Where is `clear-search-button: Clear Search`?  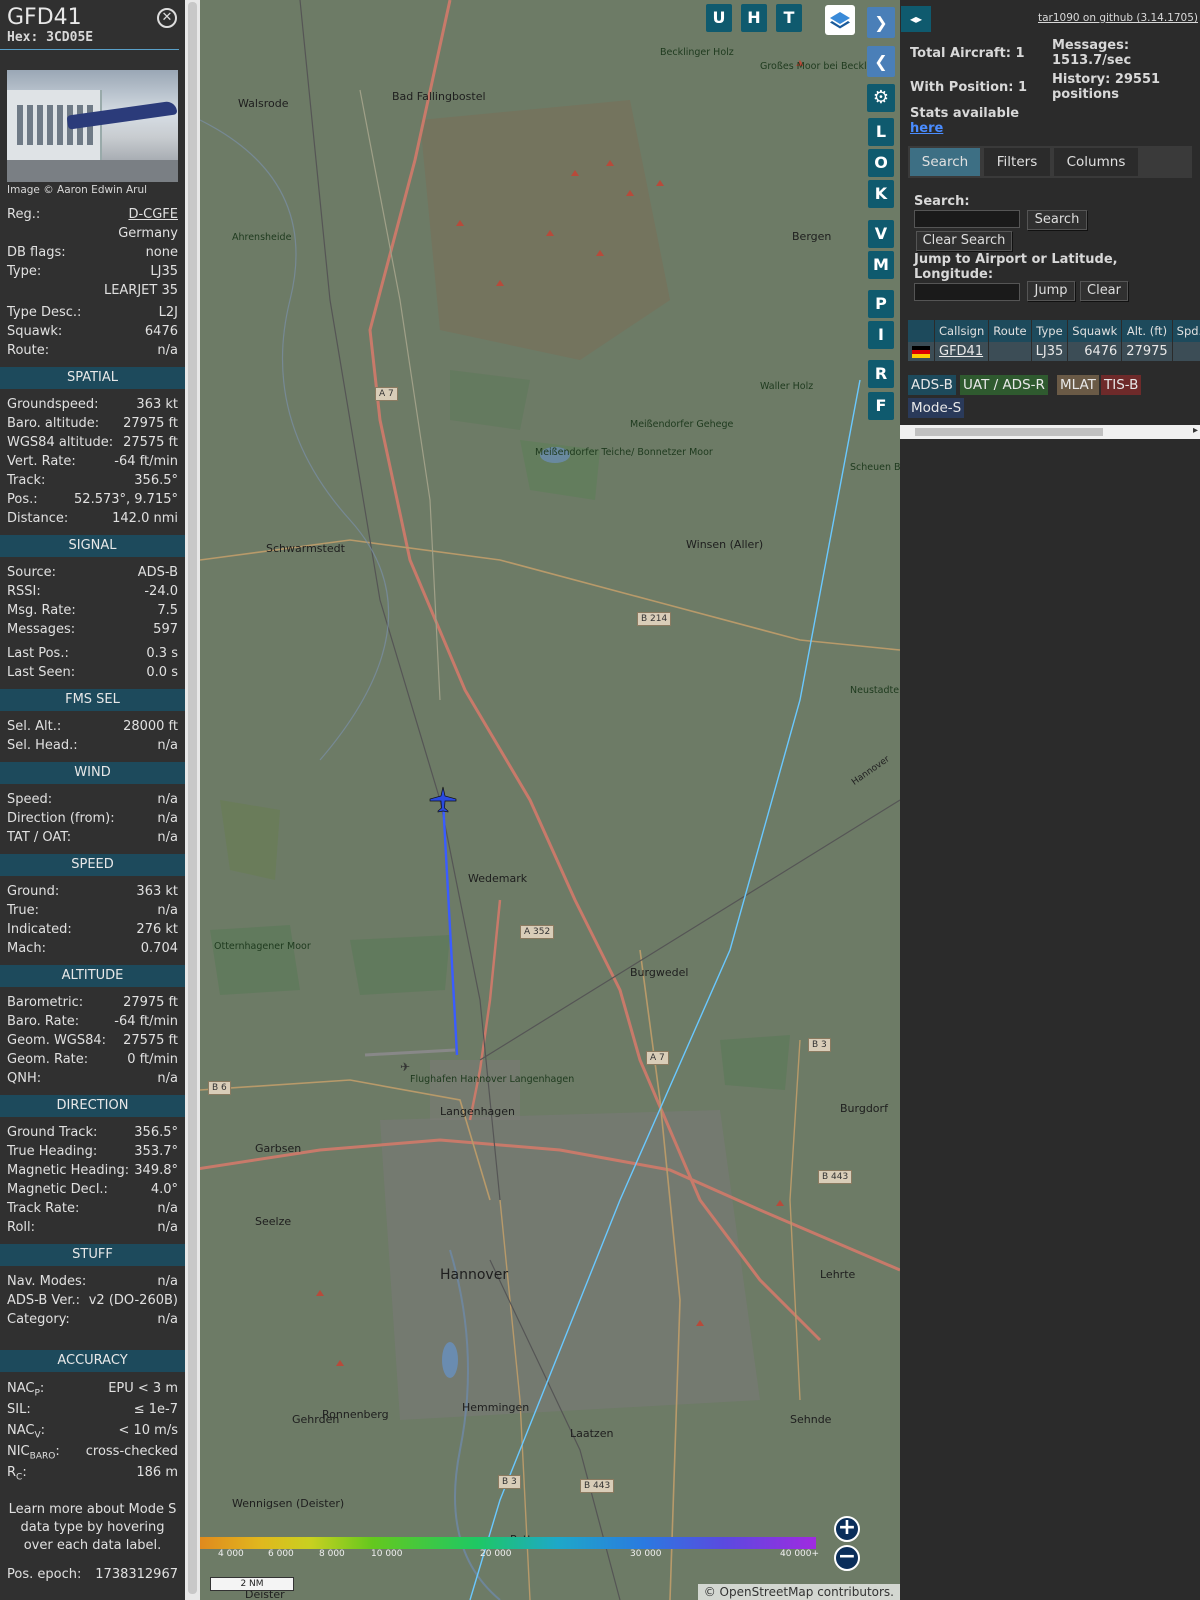 clear-search-button: Clear Search is located at coordinates (964, 241).